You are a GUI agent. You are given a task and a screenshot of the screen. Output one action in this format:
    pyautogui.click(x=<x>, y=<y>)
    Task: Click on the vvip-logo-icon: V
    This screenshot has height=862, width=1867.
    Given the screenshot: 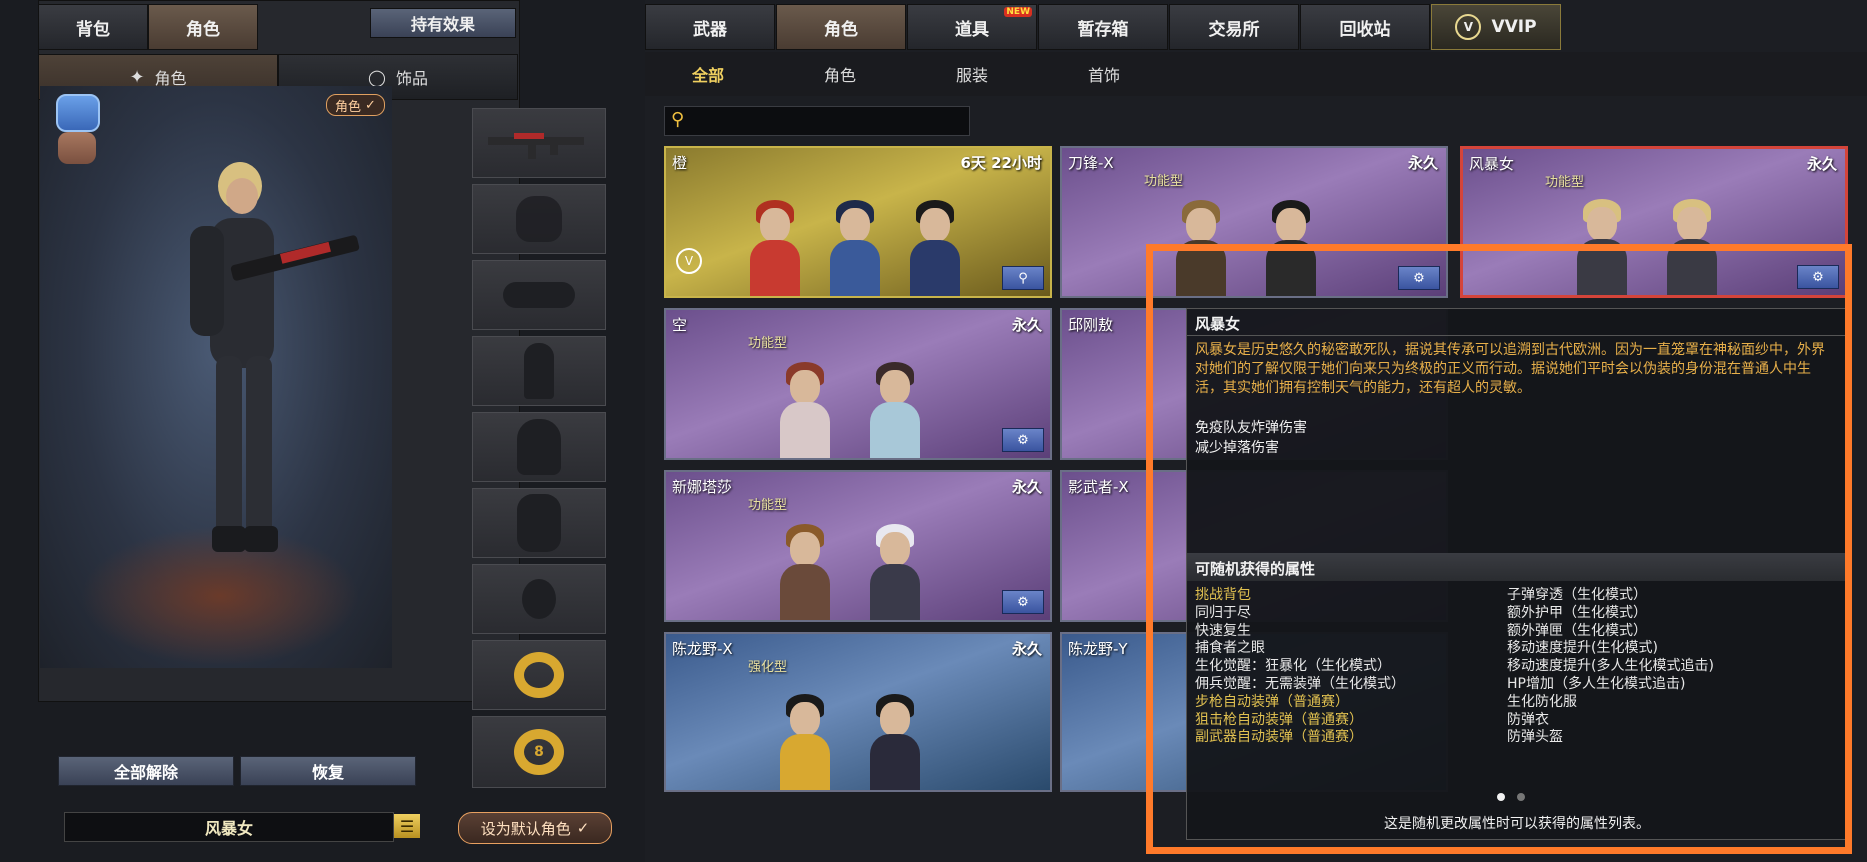 What is the action you would take?
    pyautogui.click(x=1468, y=27)
    